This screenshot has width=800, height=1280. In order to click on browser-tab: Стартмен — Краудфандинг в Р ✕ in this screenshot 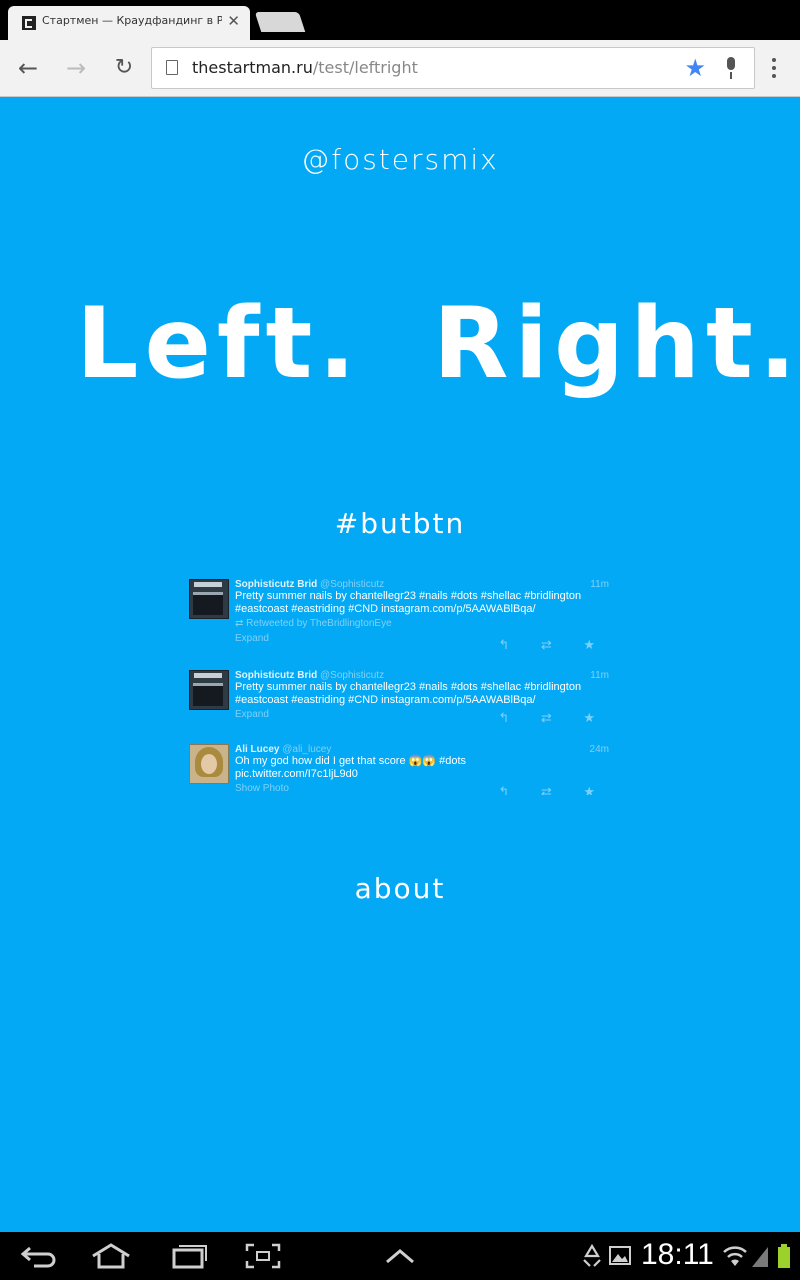, I will do `click(129, 23)`.